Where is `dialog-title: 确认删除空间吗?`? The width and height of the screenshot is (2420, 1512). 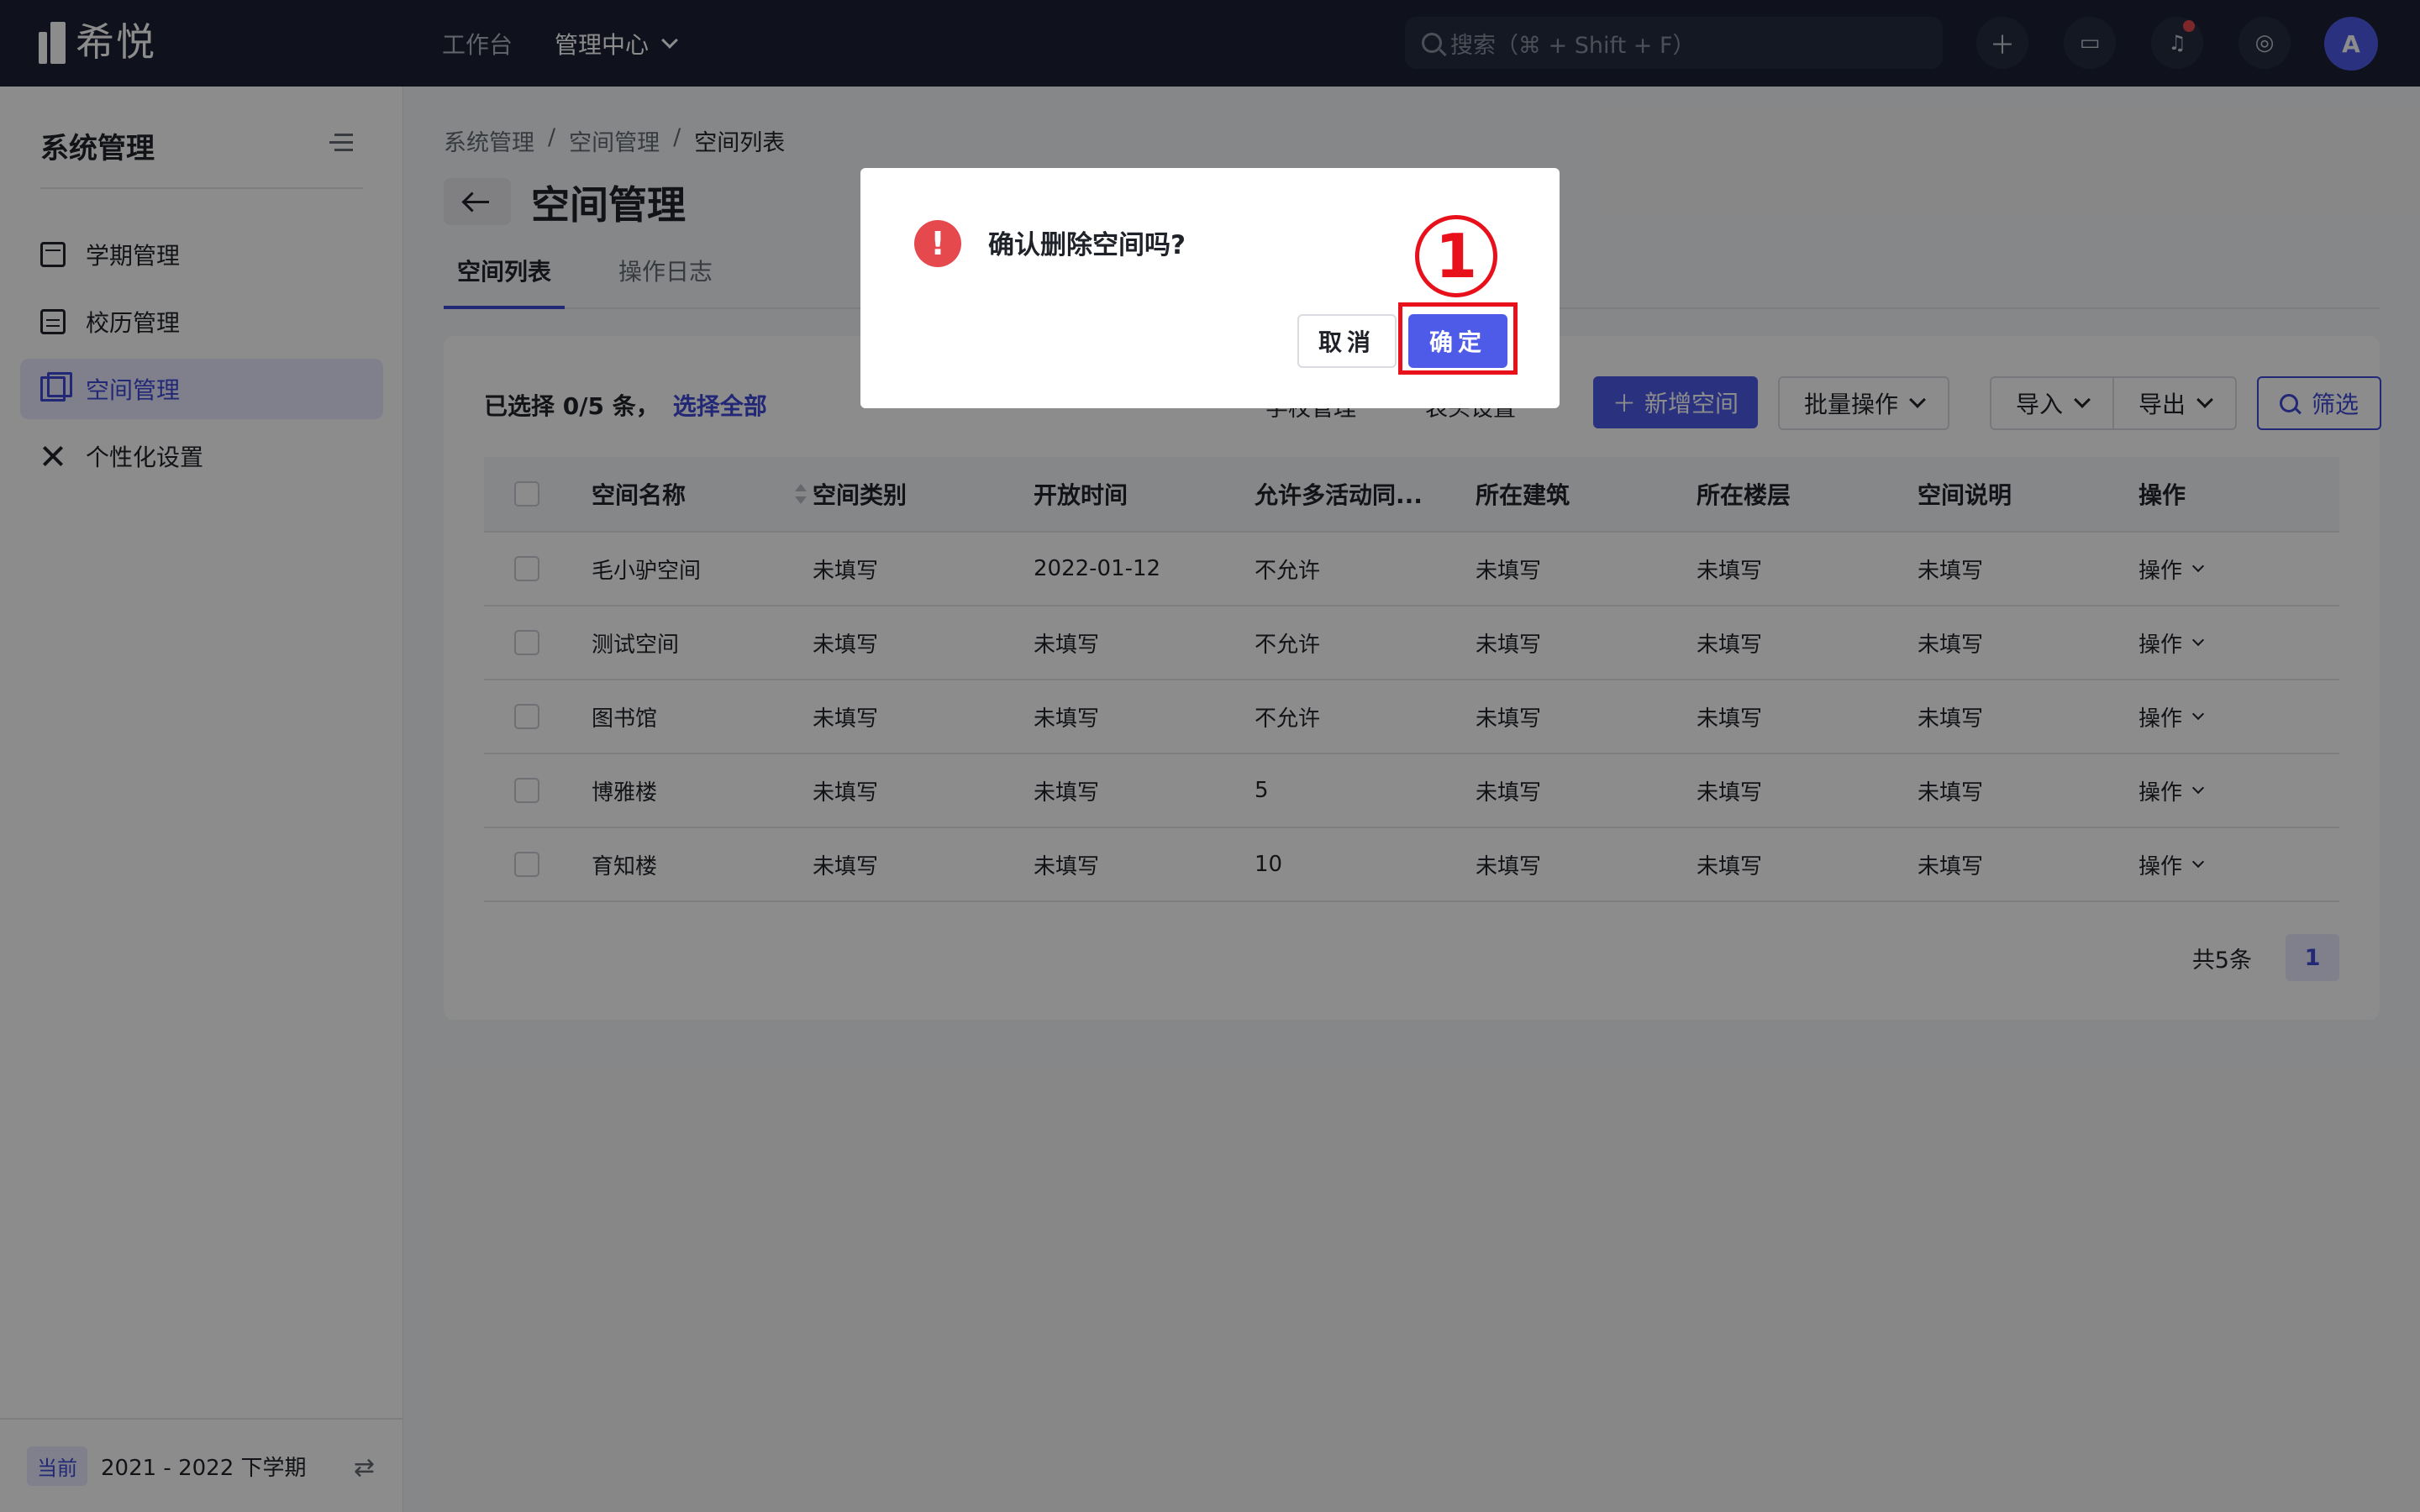 dialog-title: 确认删除空间吗? is located at coordinates (1087, 245).